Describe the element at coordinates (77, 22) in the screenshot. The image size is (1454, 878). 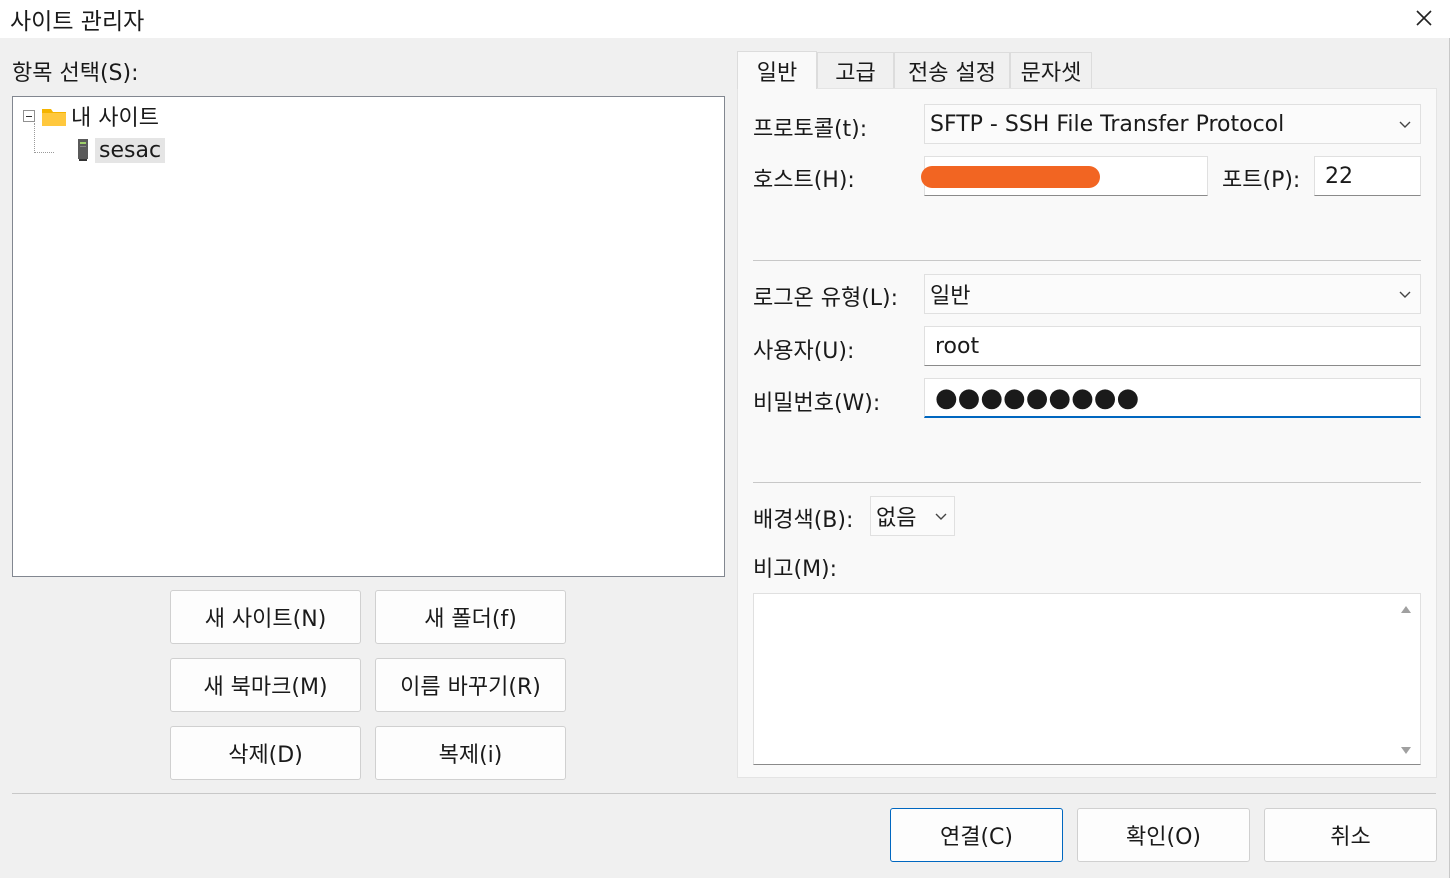
I see `window-title: 사이트 관리자` at that location.